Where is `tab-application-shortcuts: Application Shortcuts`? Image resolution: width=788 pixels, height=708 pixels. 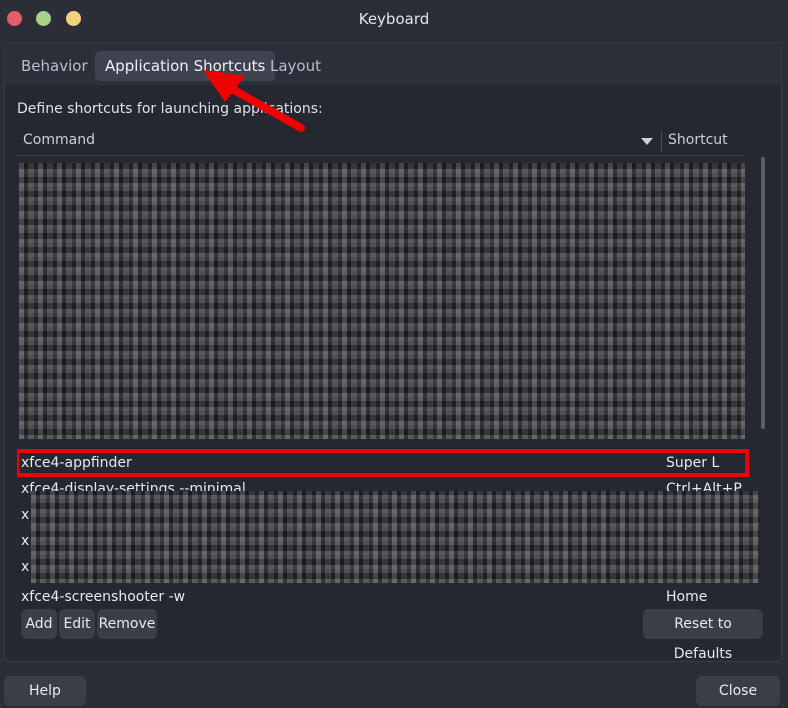
tab-application-shortcuts: Application Shortcuts is located at coordinates (185, 66).